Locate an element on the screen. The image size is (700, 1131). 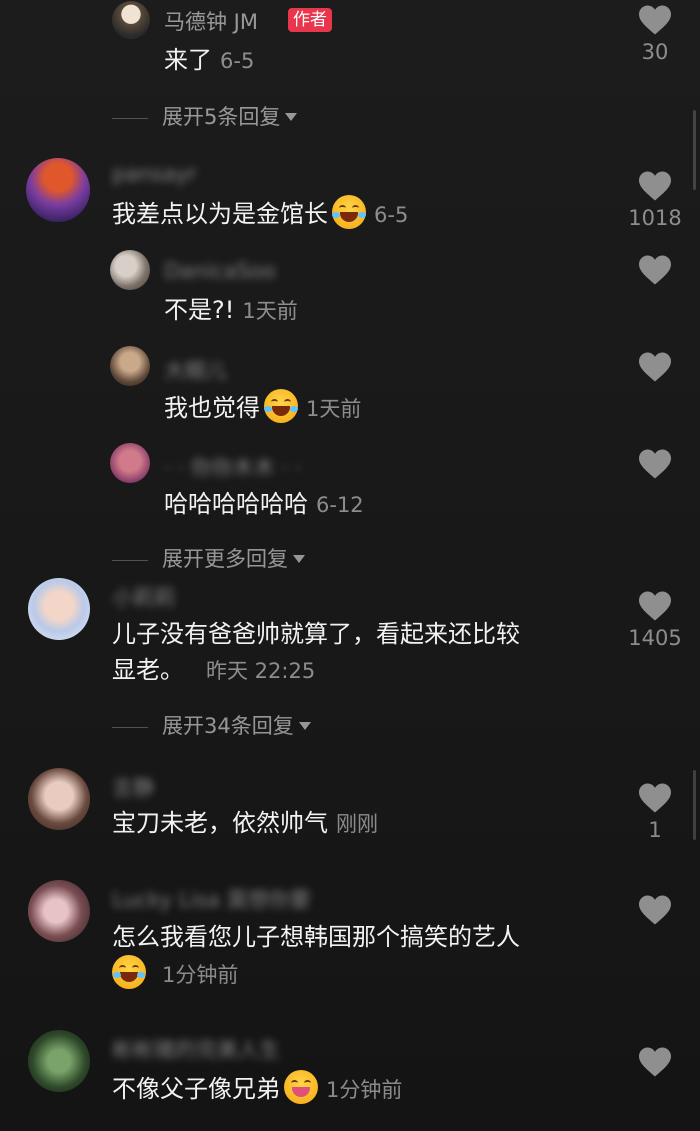
reply-text: 不是?! 1天前 is located at coordinates (231, 310).